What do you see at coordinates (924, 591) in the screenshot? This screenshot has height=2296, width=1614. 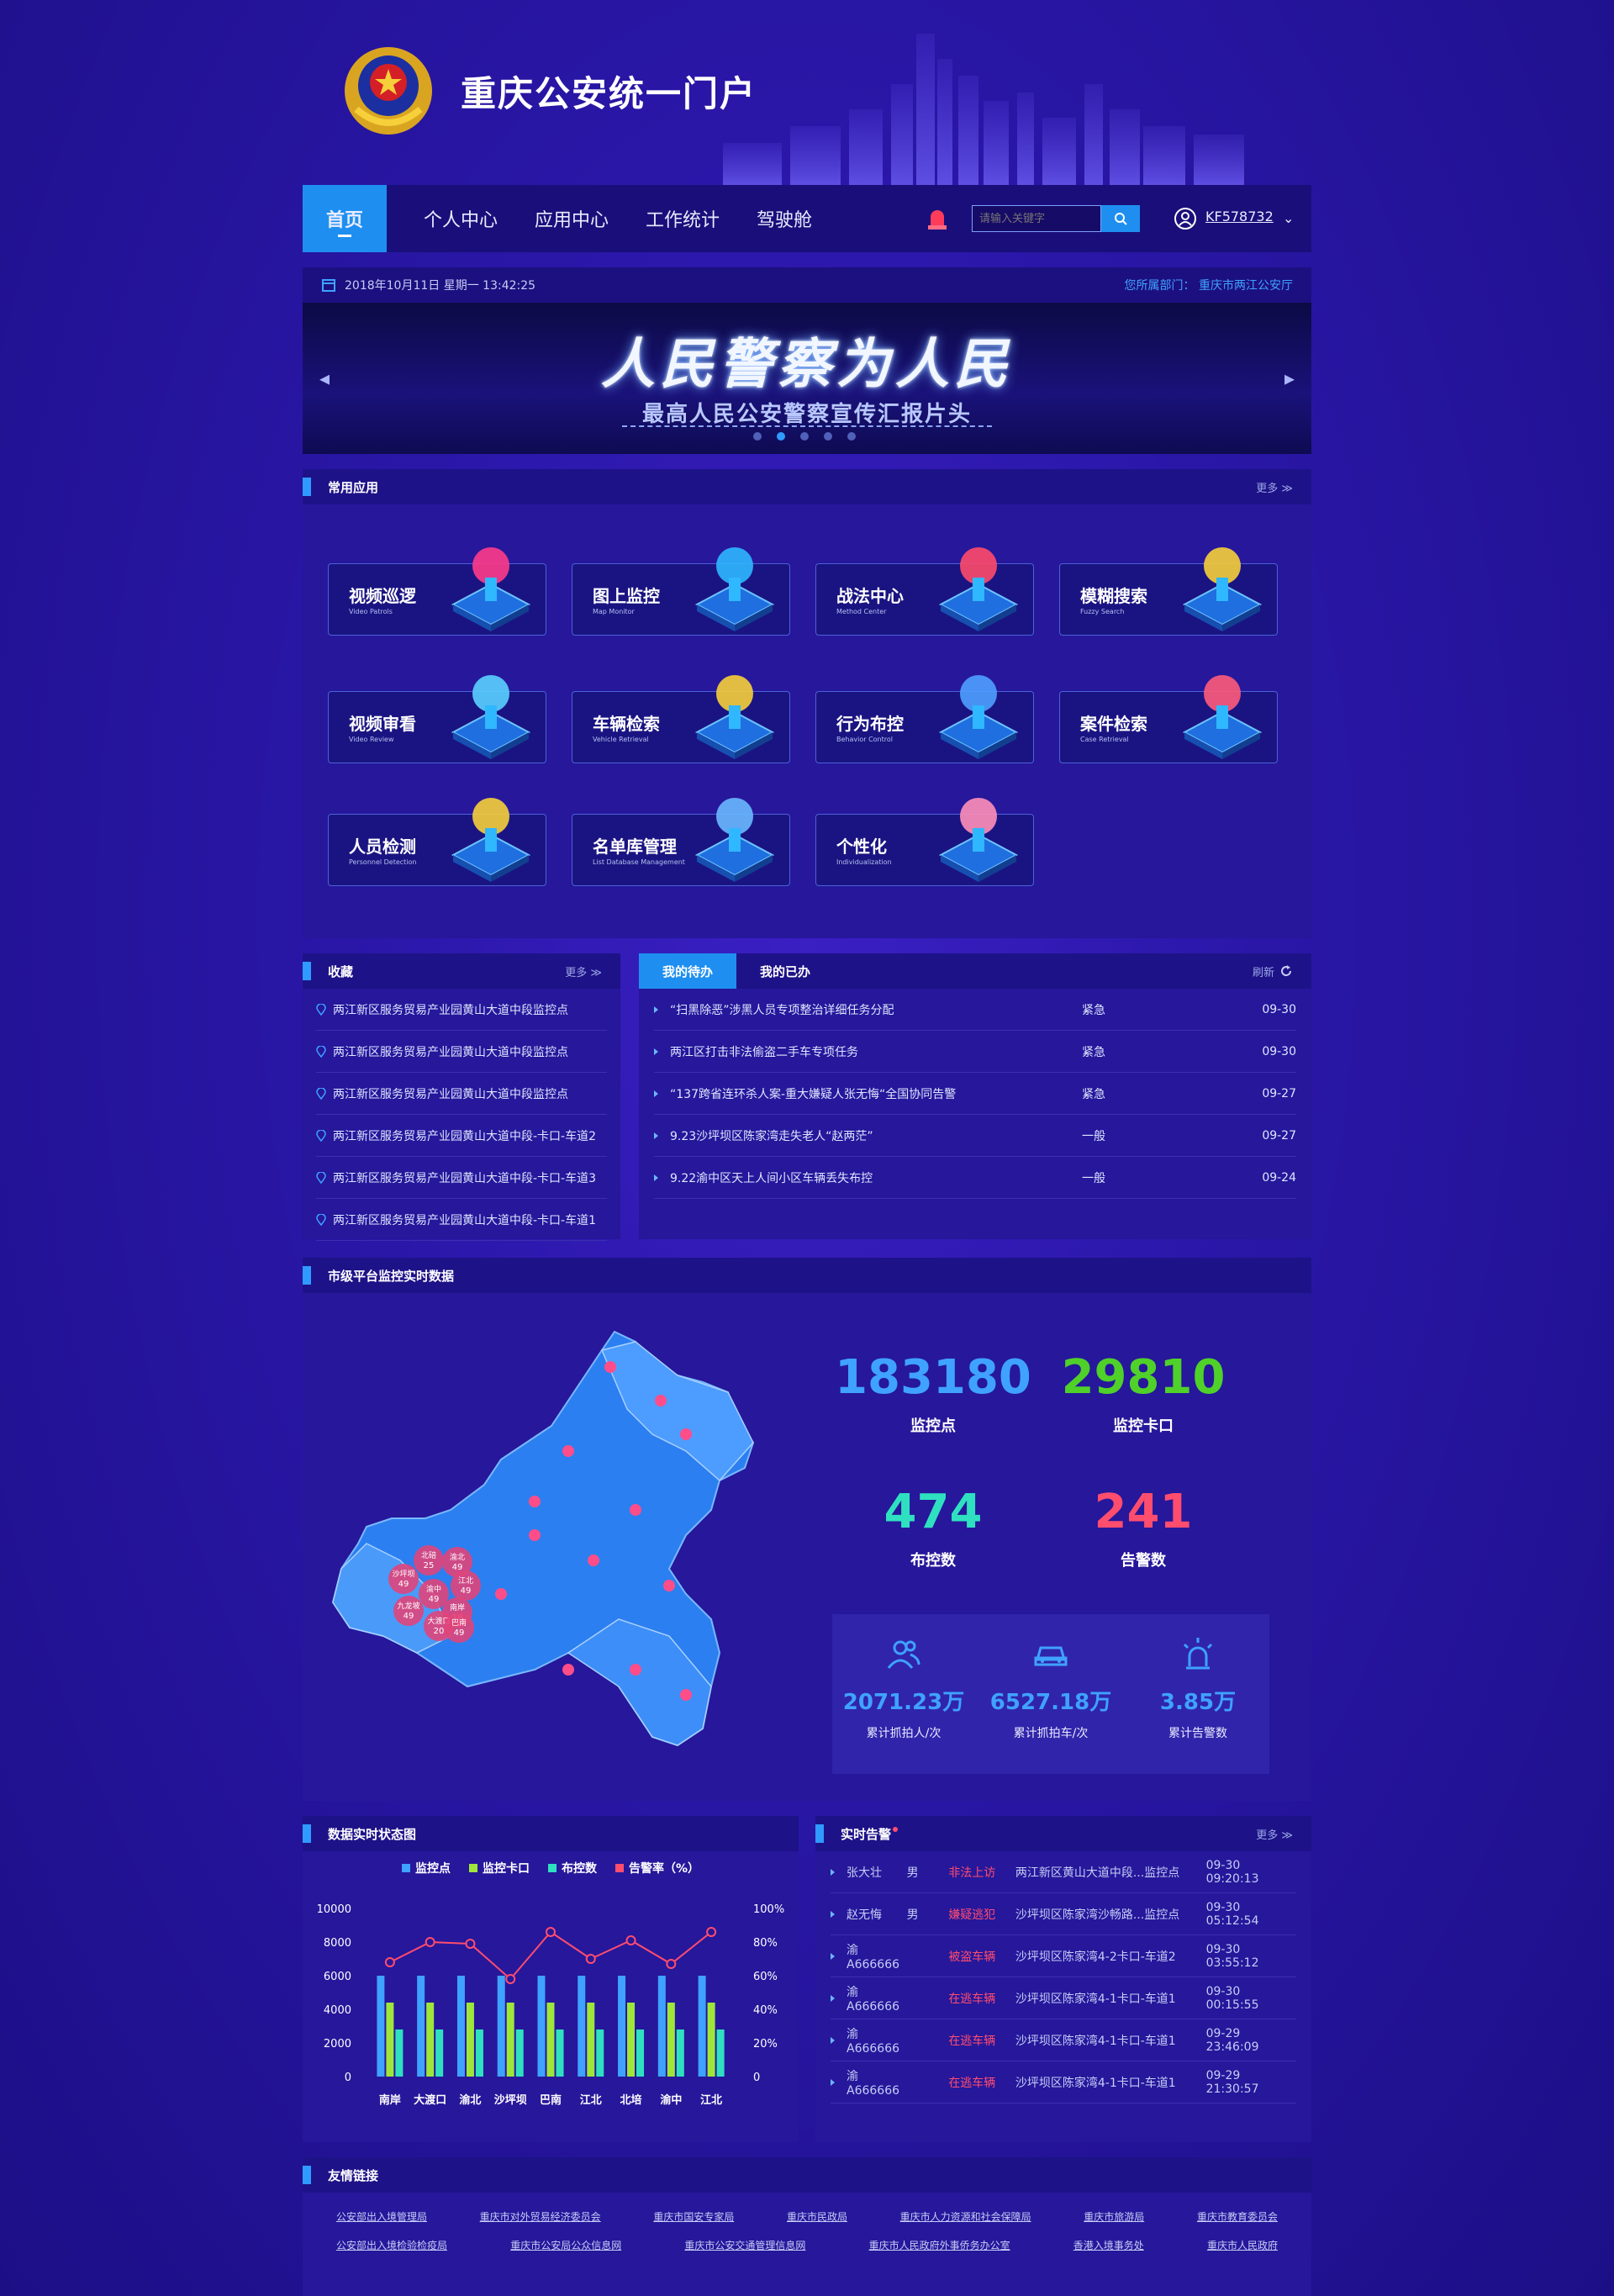 I see `app-card: 战法中心 Method Center` at bounding box center [924, 591].